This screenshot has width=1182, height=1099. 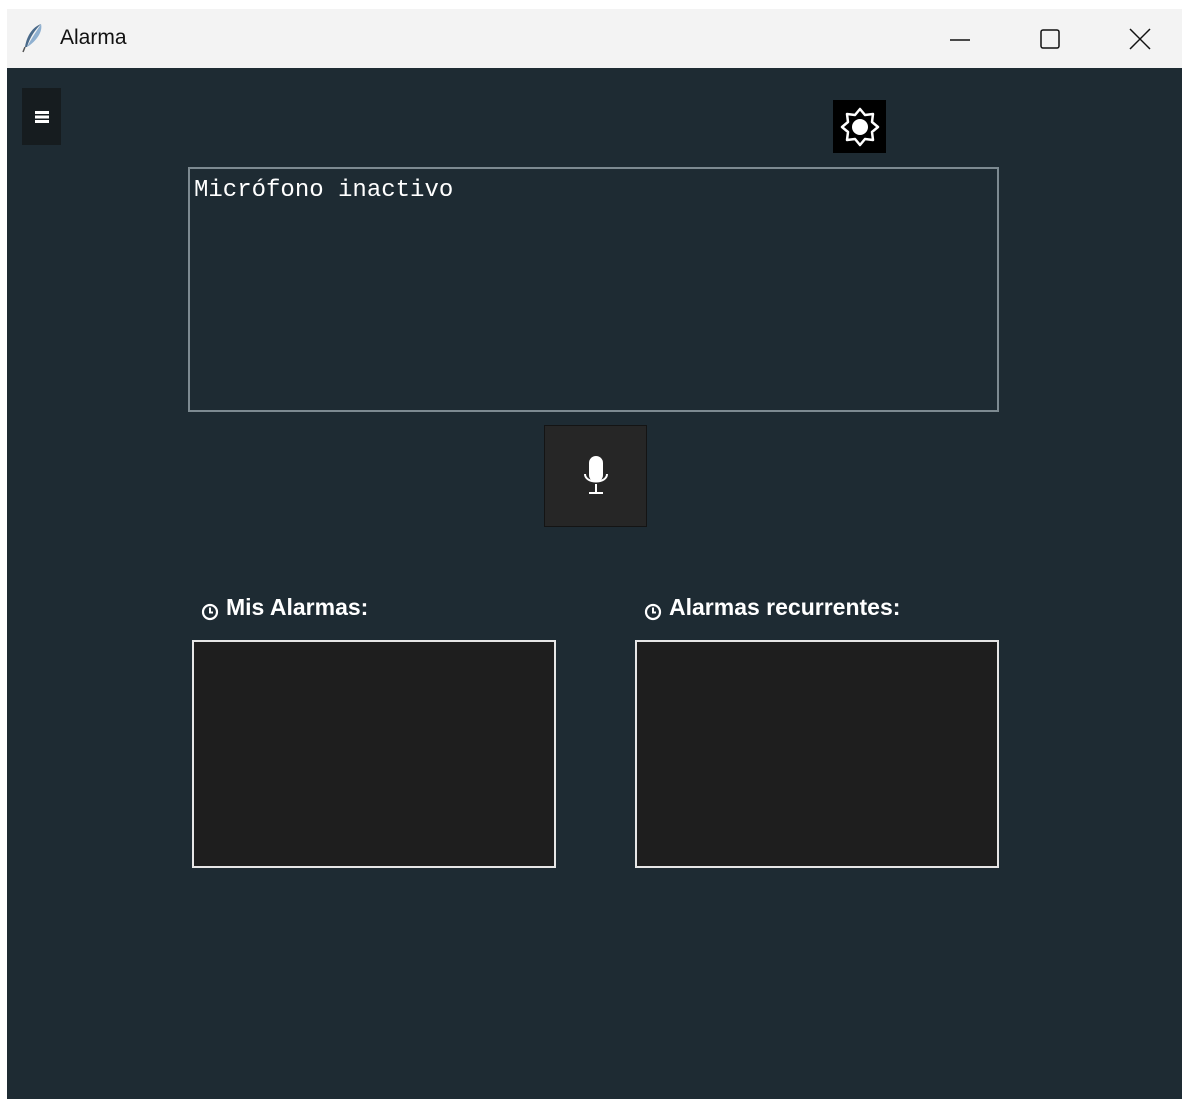 I want to click on title-bar: Alarma, so click(x=594, y=38).